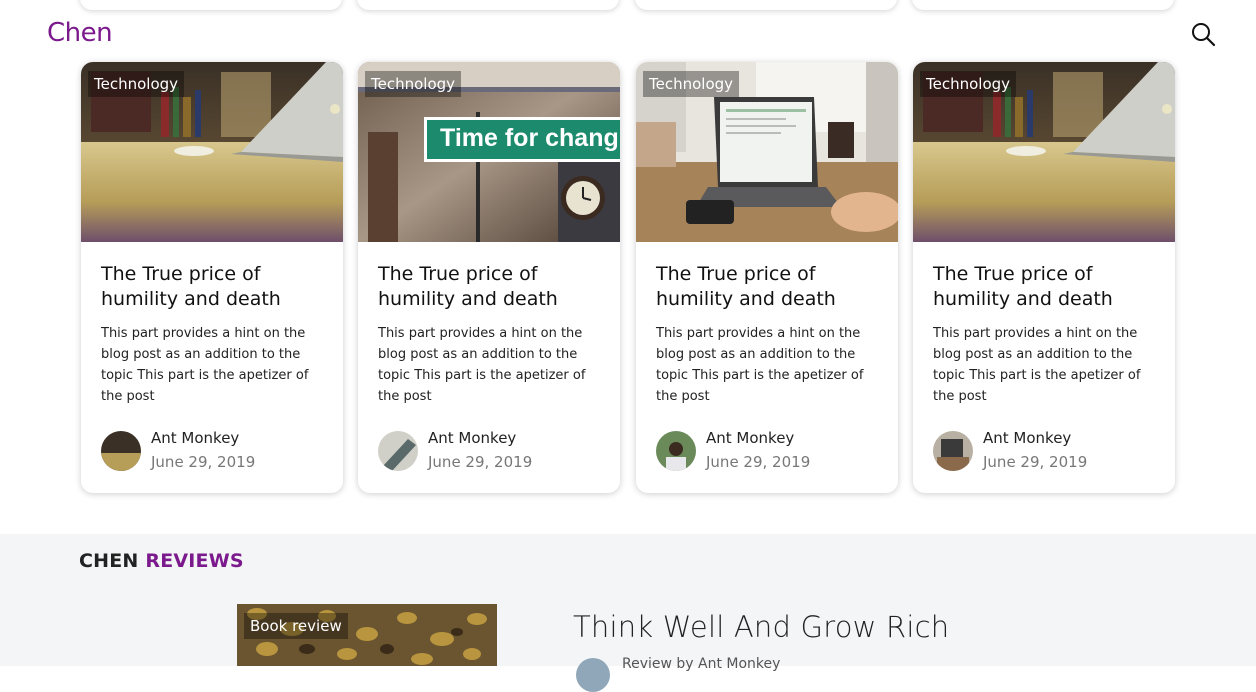 The image size is (1256, 692). Describe the element at coordinates (761, 627) in the screenshot. I see `review-title: Think Well And Grow Rich` at that location.